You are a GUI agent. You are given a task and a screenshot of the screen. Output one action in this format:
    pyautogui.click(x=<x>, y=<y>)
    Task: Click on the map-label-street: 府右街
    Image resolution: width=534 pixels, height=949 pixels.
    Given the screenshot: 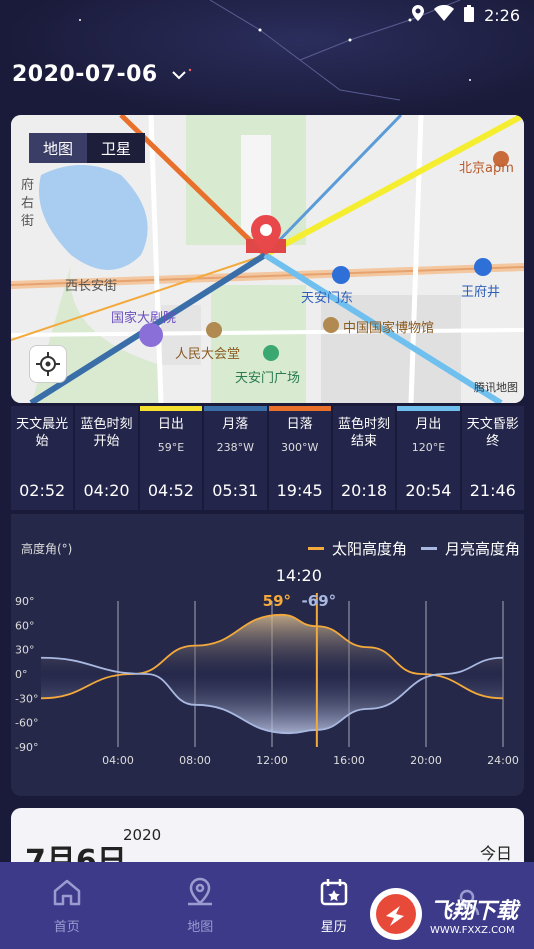 What is the action you would take?
    pyautogui.click(x=28, y=203)
    